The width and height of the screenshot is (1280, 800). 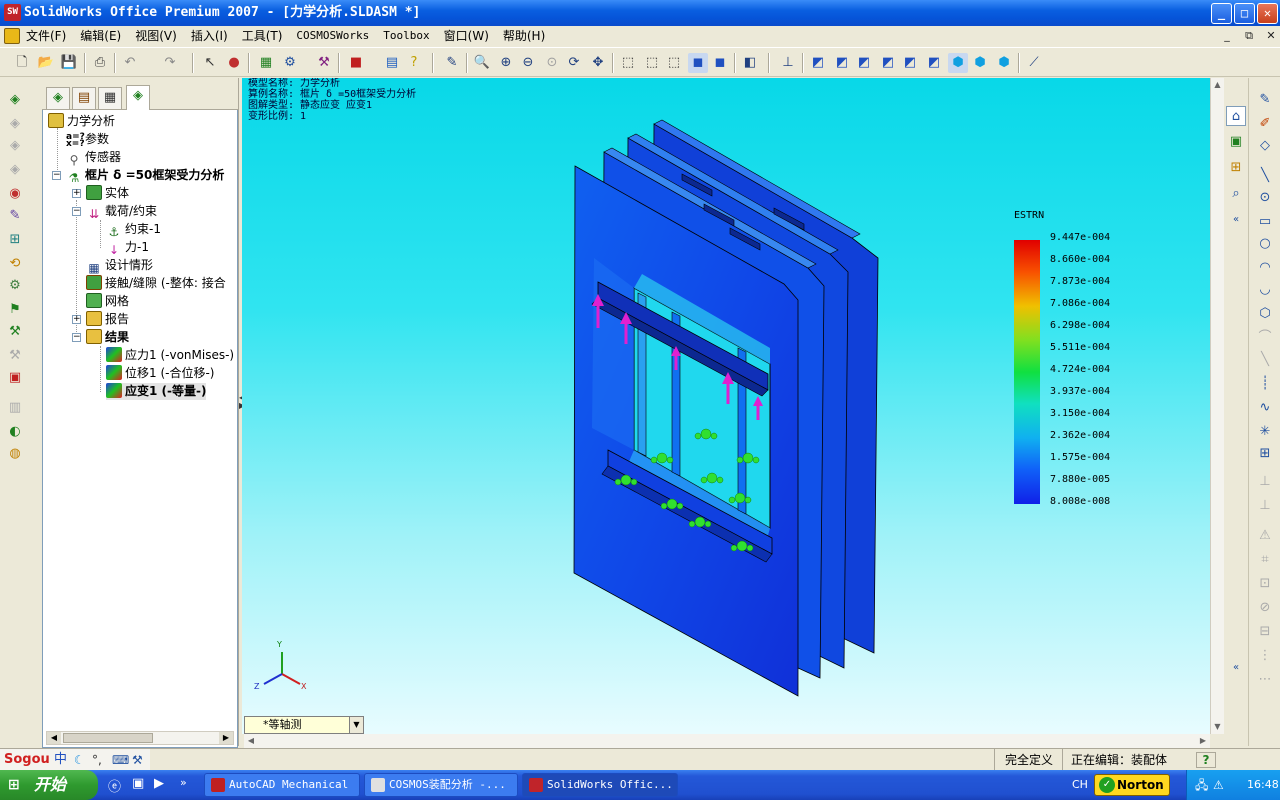 What do you see at coordinates (1265, 176) in the screenshot?
I see `line-icon: ╲` at bounding box center [1265, 176].